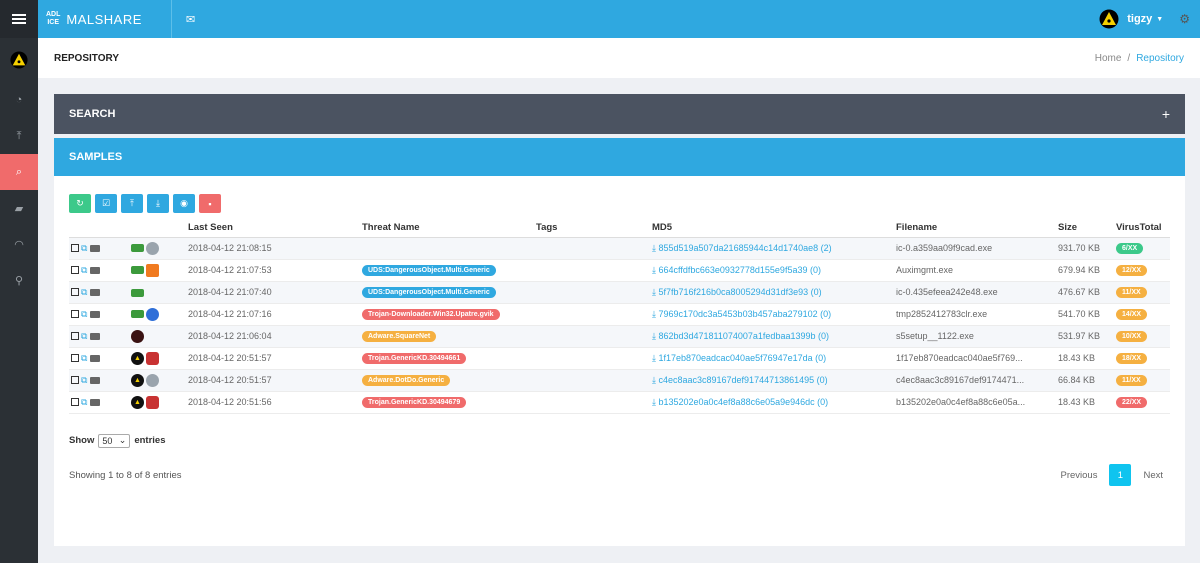  Describe the element at coordinates (96, 157) in the screenshot. I see `samples-panel-title: SAMPLES` at that location.